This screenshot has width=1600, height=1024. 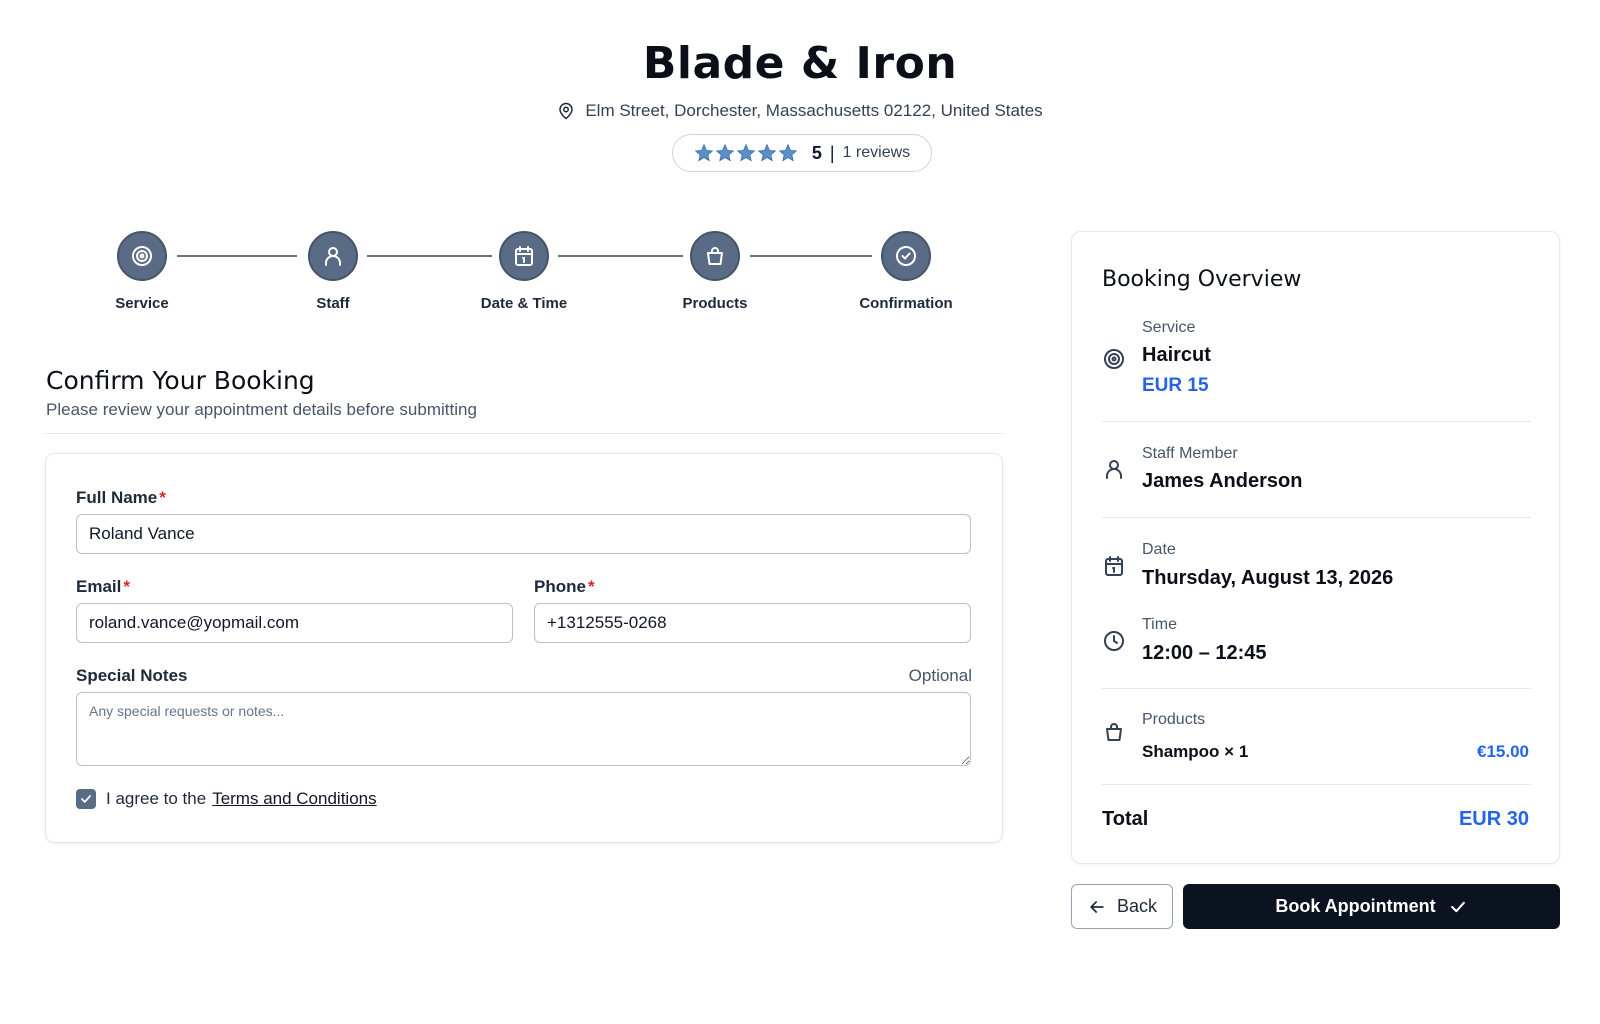 What do you see at coordinates (1159, 624) in the screenshot?
I see `time-label: Time` at bounding box center [1159, 624].